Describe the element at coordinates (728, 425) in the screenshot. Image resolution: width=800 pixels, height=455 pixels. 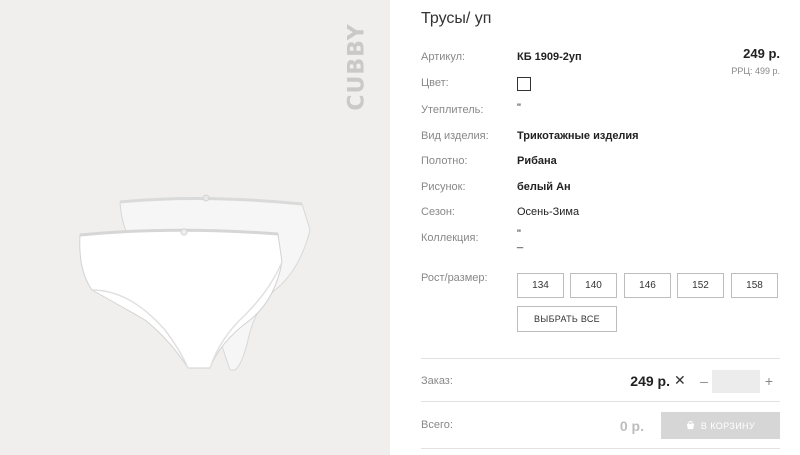
I see `add-to-cart-label: В КОРЗИНУ` at that location.